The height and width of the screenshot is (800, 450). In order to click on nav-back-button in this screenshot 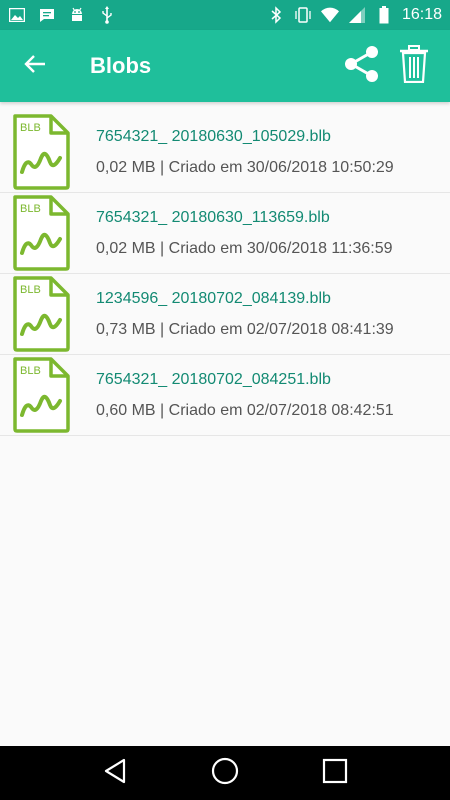, I will do `click(115, 773)`.